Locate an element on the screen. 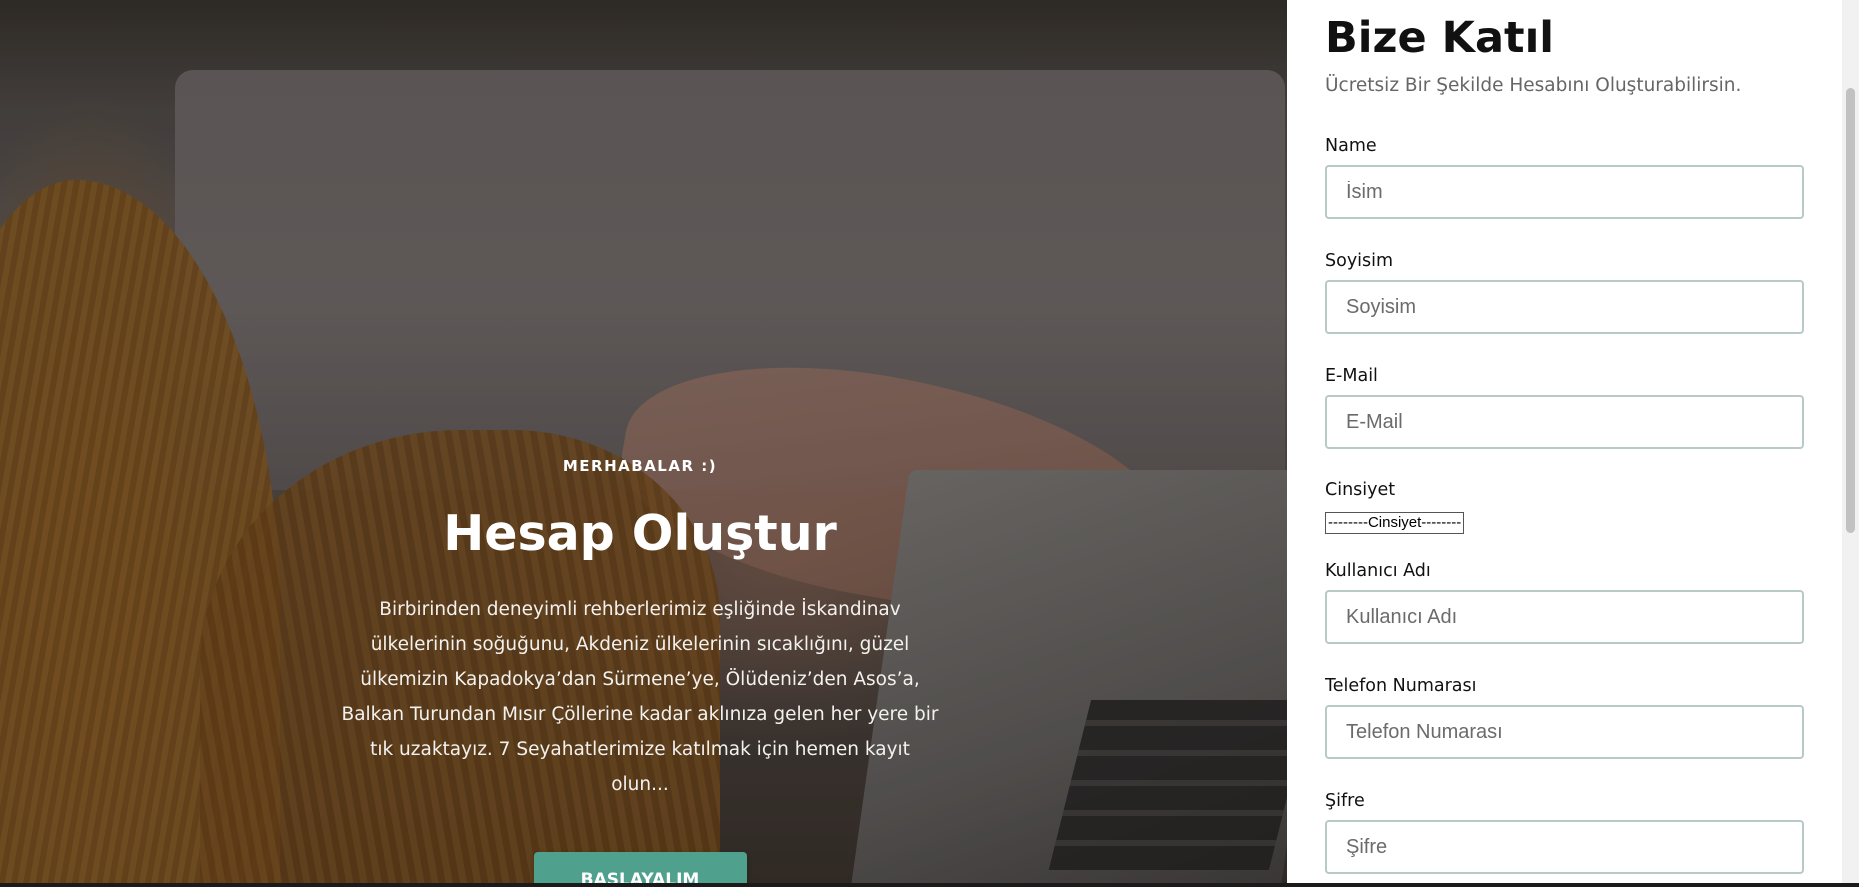 This screenshot has height=887, width=1859. phone-input is located at coordinates (1564, 732).